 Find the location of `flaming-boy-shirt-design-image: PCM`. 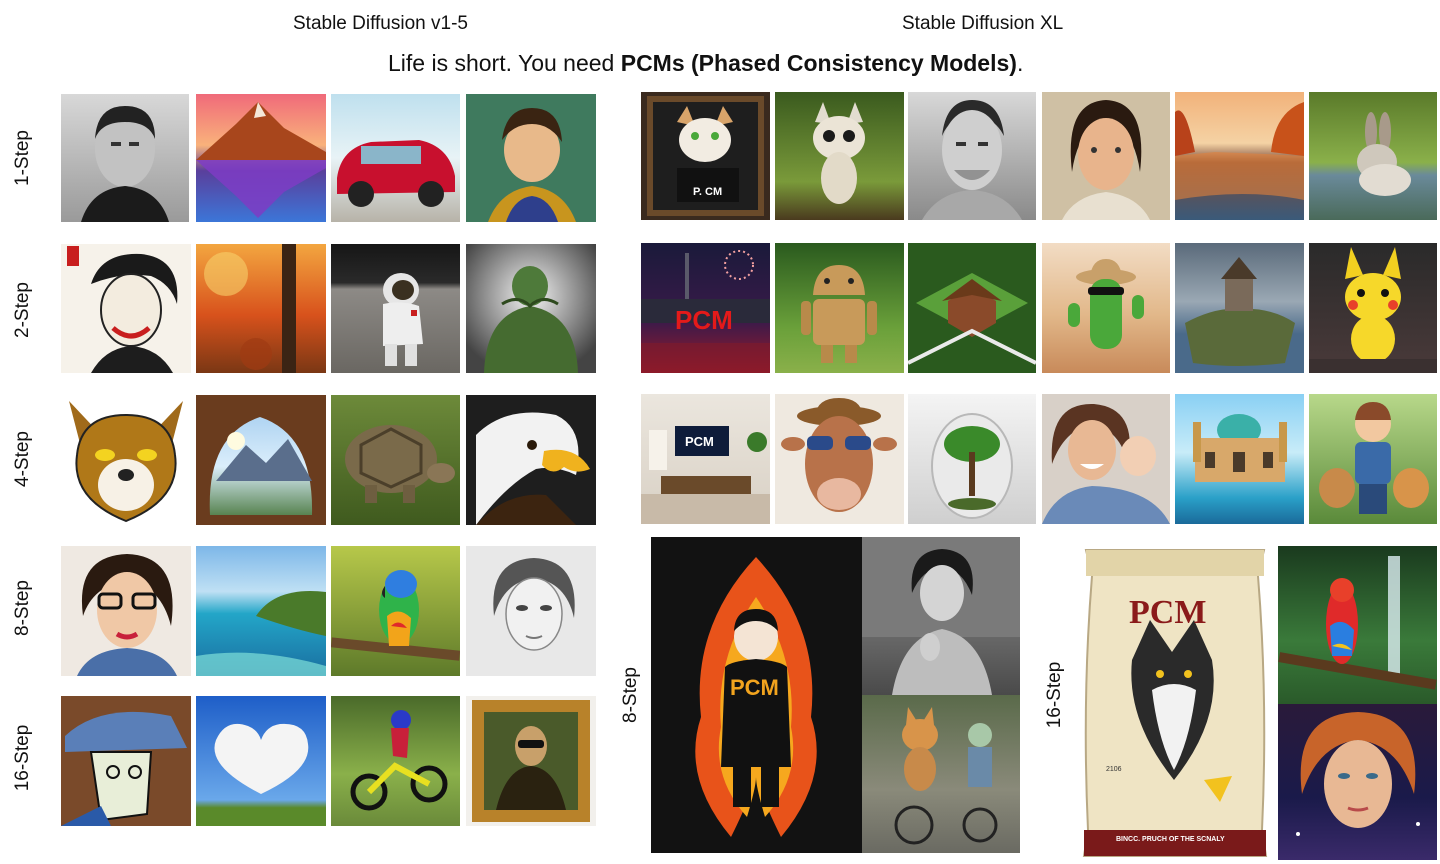

flaming-boy-shirt-design-image: PCM is located at coordinates (756, 695).